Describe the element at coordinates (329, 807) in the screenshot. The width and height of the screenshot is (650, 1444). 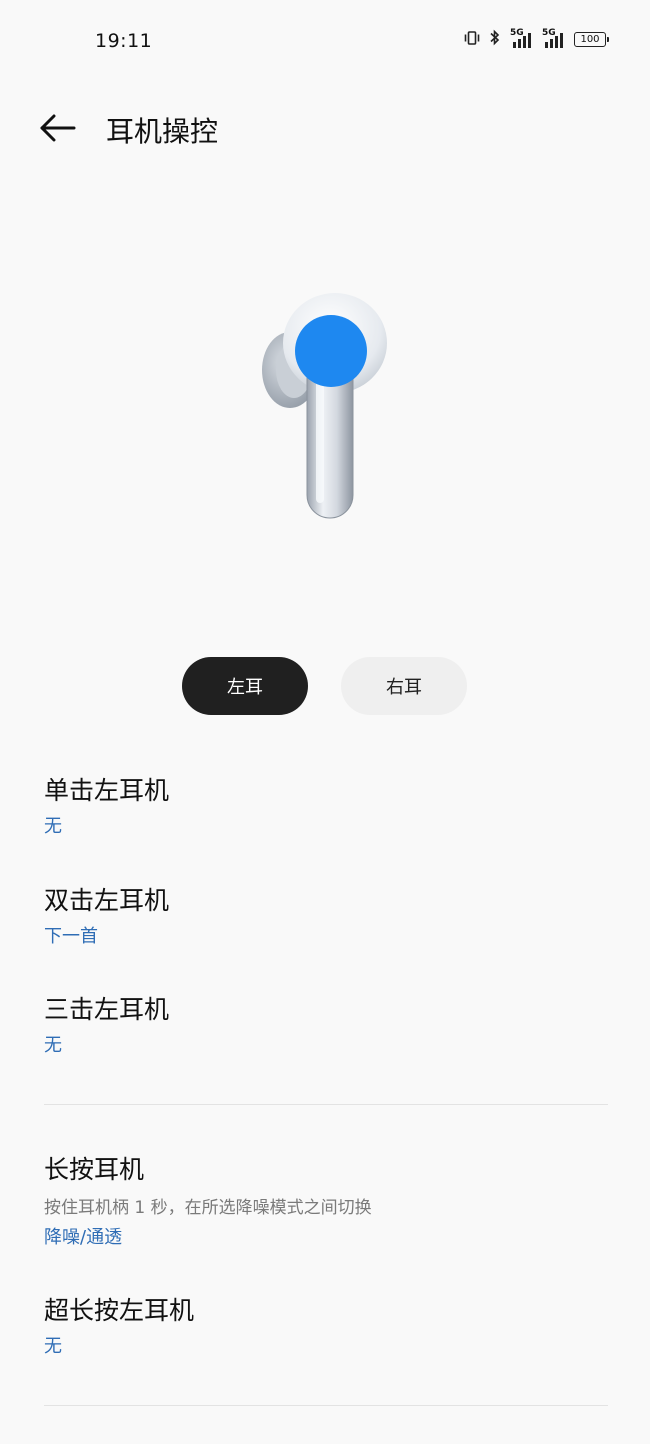
I see `setting-single-tap: 单击左耳机 无` at that location.